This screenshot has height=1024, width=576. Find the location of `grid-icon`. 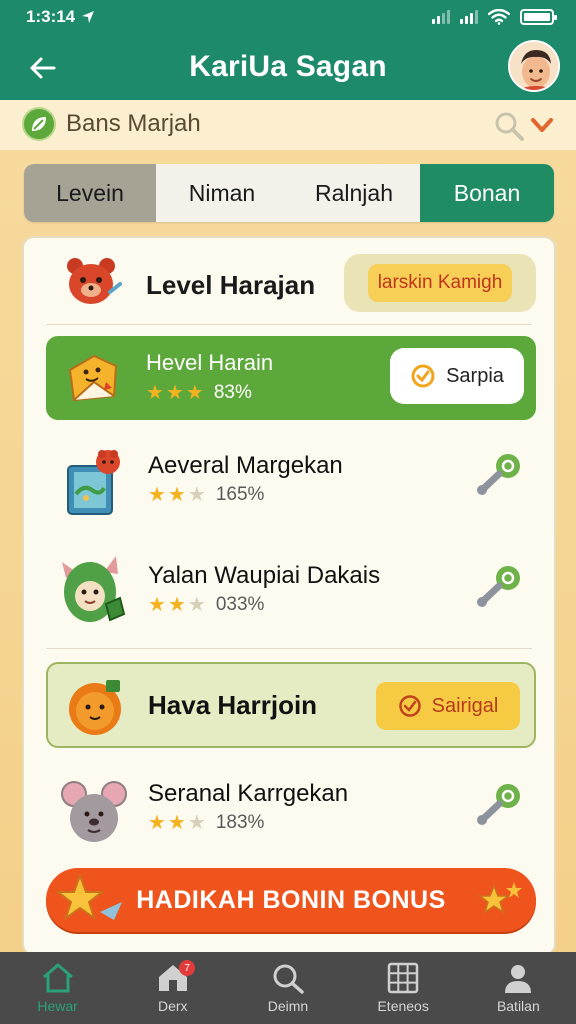

grid-icon is located at coordinates (403, 978).